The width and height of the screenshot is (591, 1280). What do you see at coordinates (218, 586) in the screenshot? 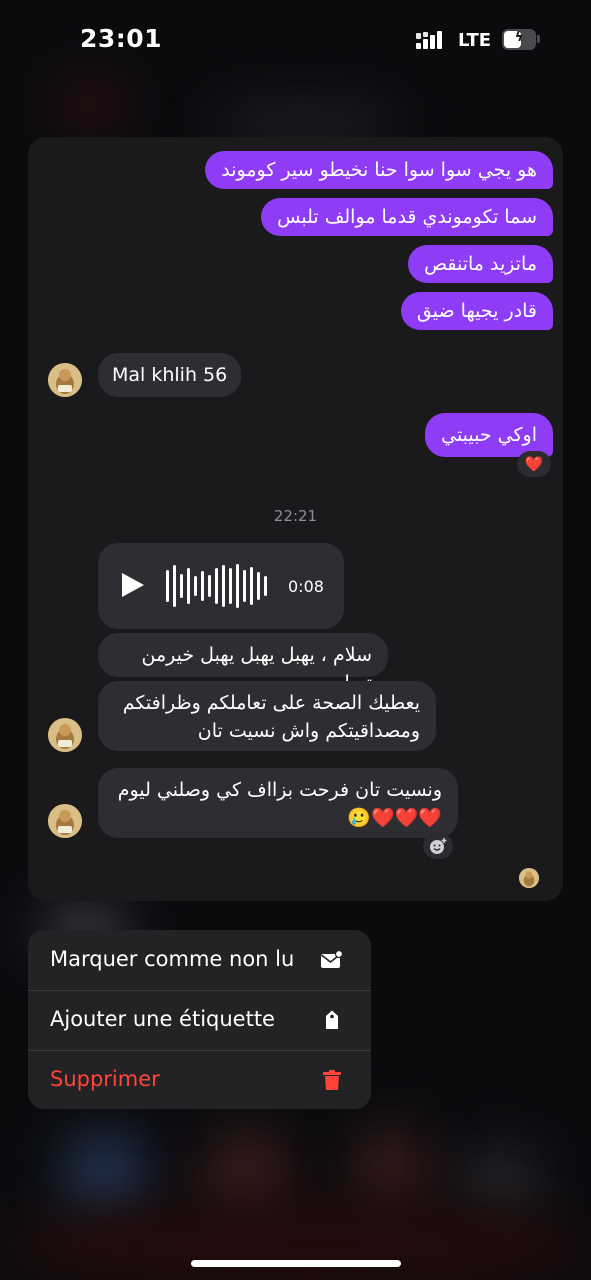
I see `waveform-icon` at bounding box center [218, 586].